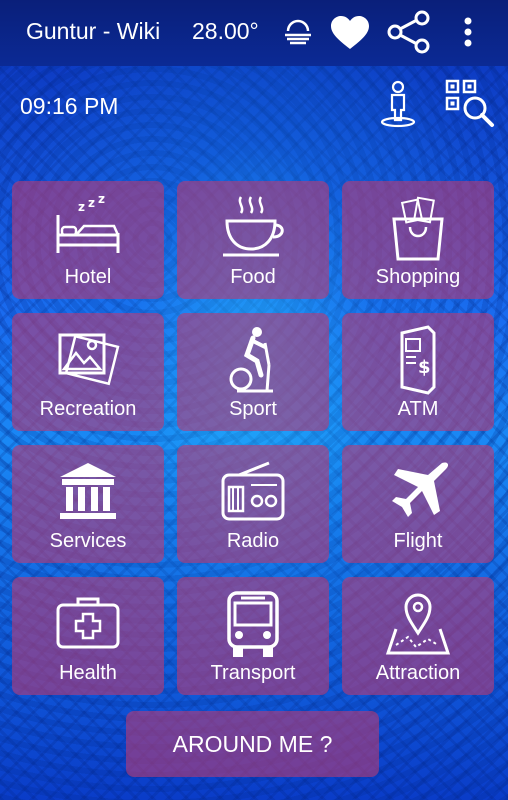 This screenshot has height=800, width=508. I want to click on tile-label: ATM, so click(418, 409).